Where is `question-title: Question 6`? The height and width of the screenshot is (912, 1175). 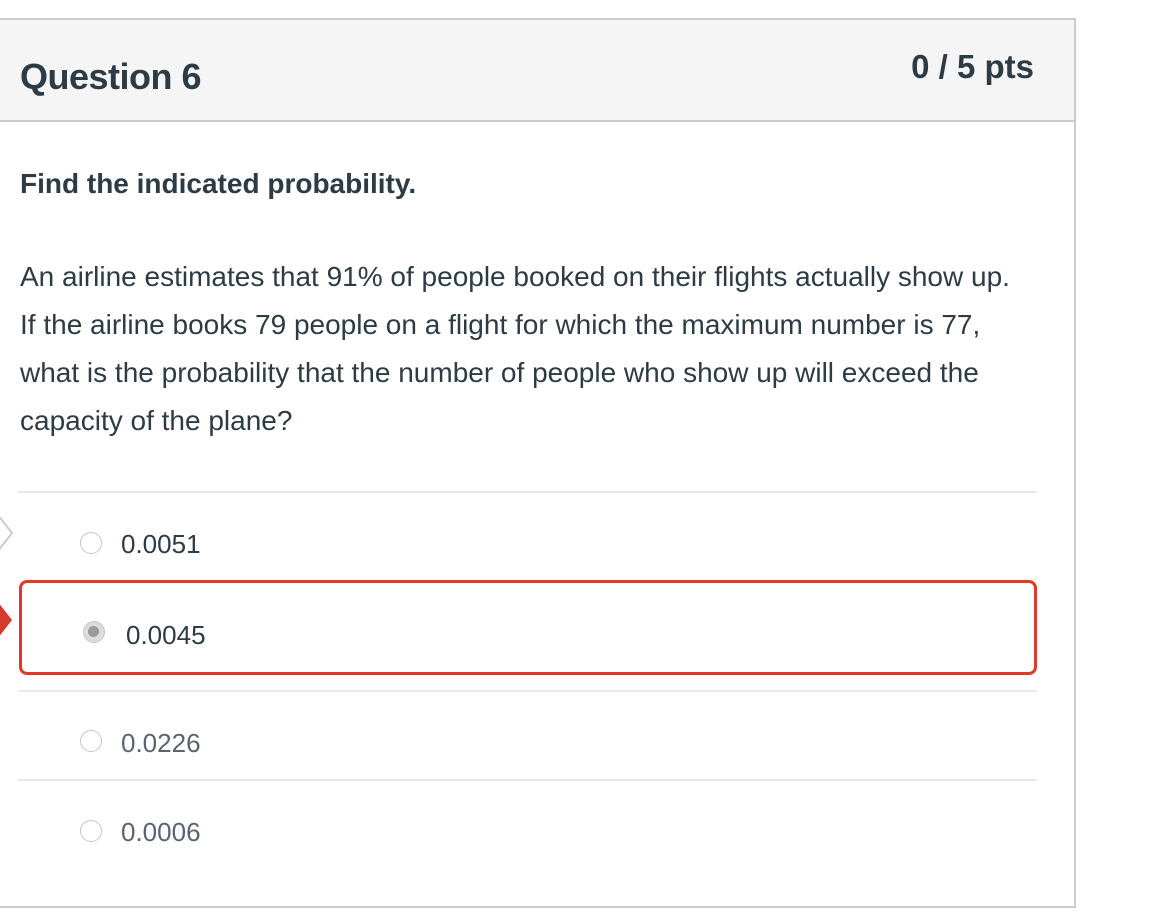 question-title: Question 6 is located at coordinates (111, 76).